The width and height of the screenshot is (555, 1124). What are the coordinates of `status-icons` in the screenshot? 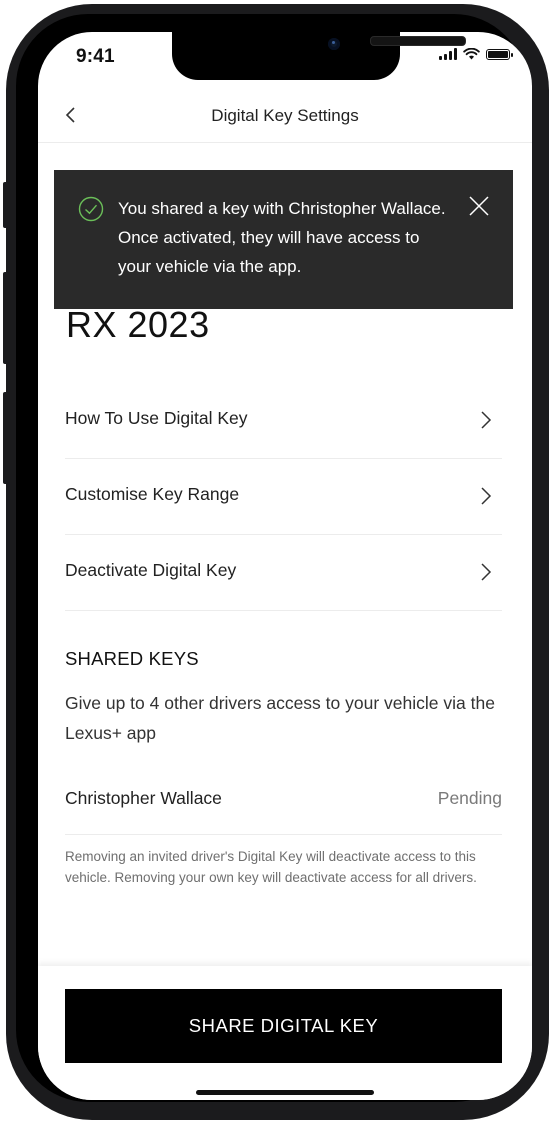 It's located at (476, 54).